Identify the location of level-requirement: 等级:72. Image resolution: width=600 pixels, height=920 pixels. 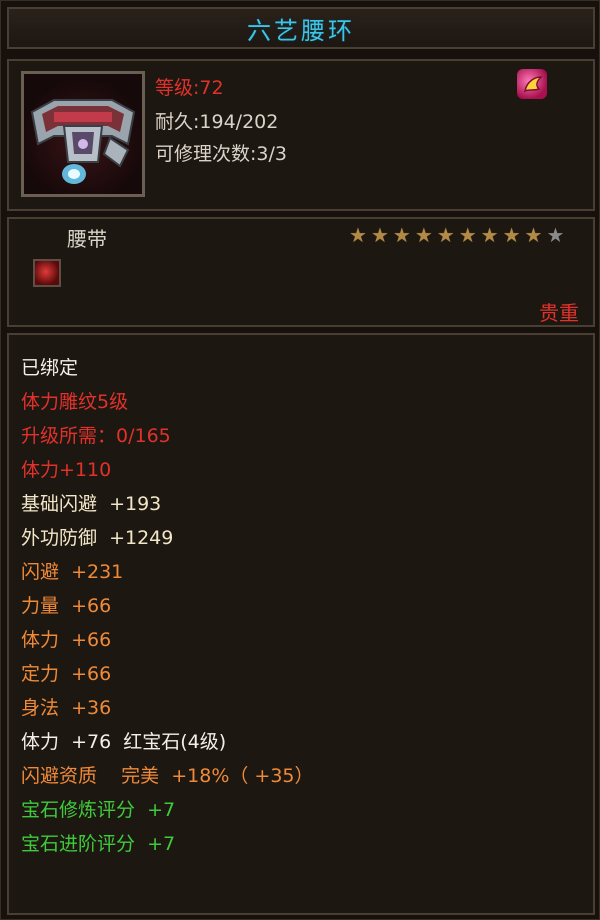
(189, 88).